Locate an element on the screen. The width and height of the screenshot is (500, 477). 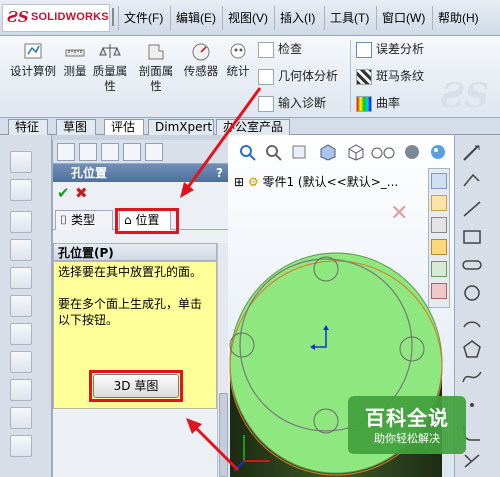
design-study-button: 设计算例 is located at coordinates (33, 60).